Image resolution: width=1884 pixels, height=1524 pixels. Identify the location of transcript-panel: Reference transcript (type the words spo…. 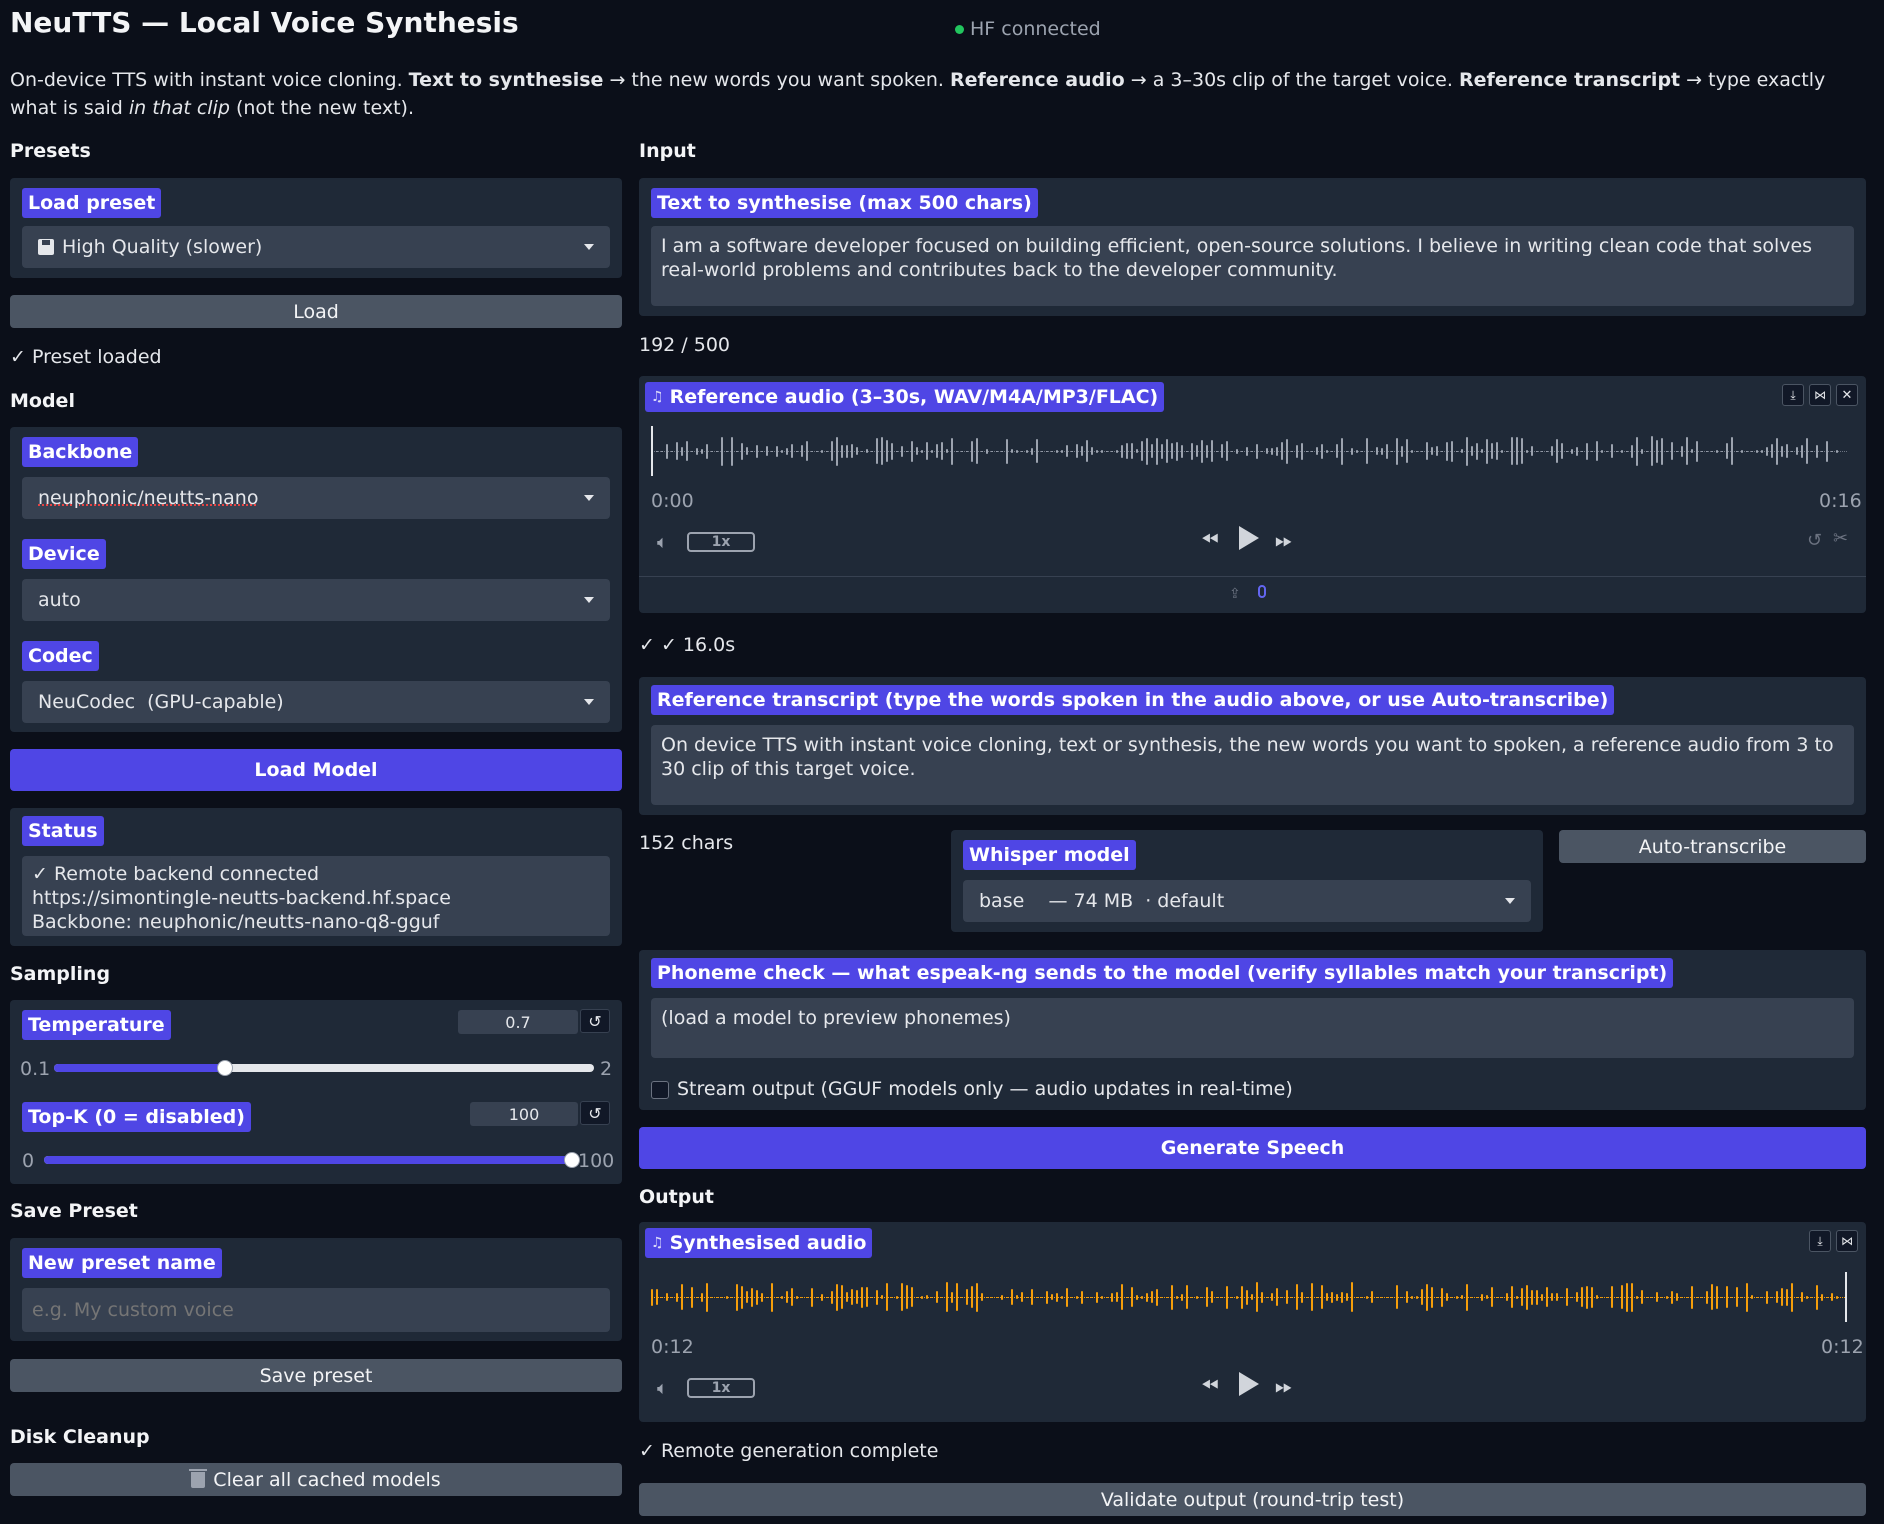
(1252, 746).